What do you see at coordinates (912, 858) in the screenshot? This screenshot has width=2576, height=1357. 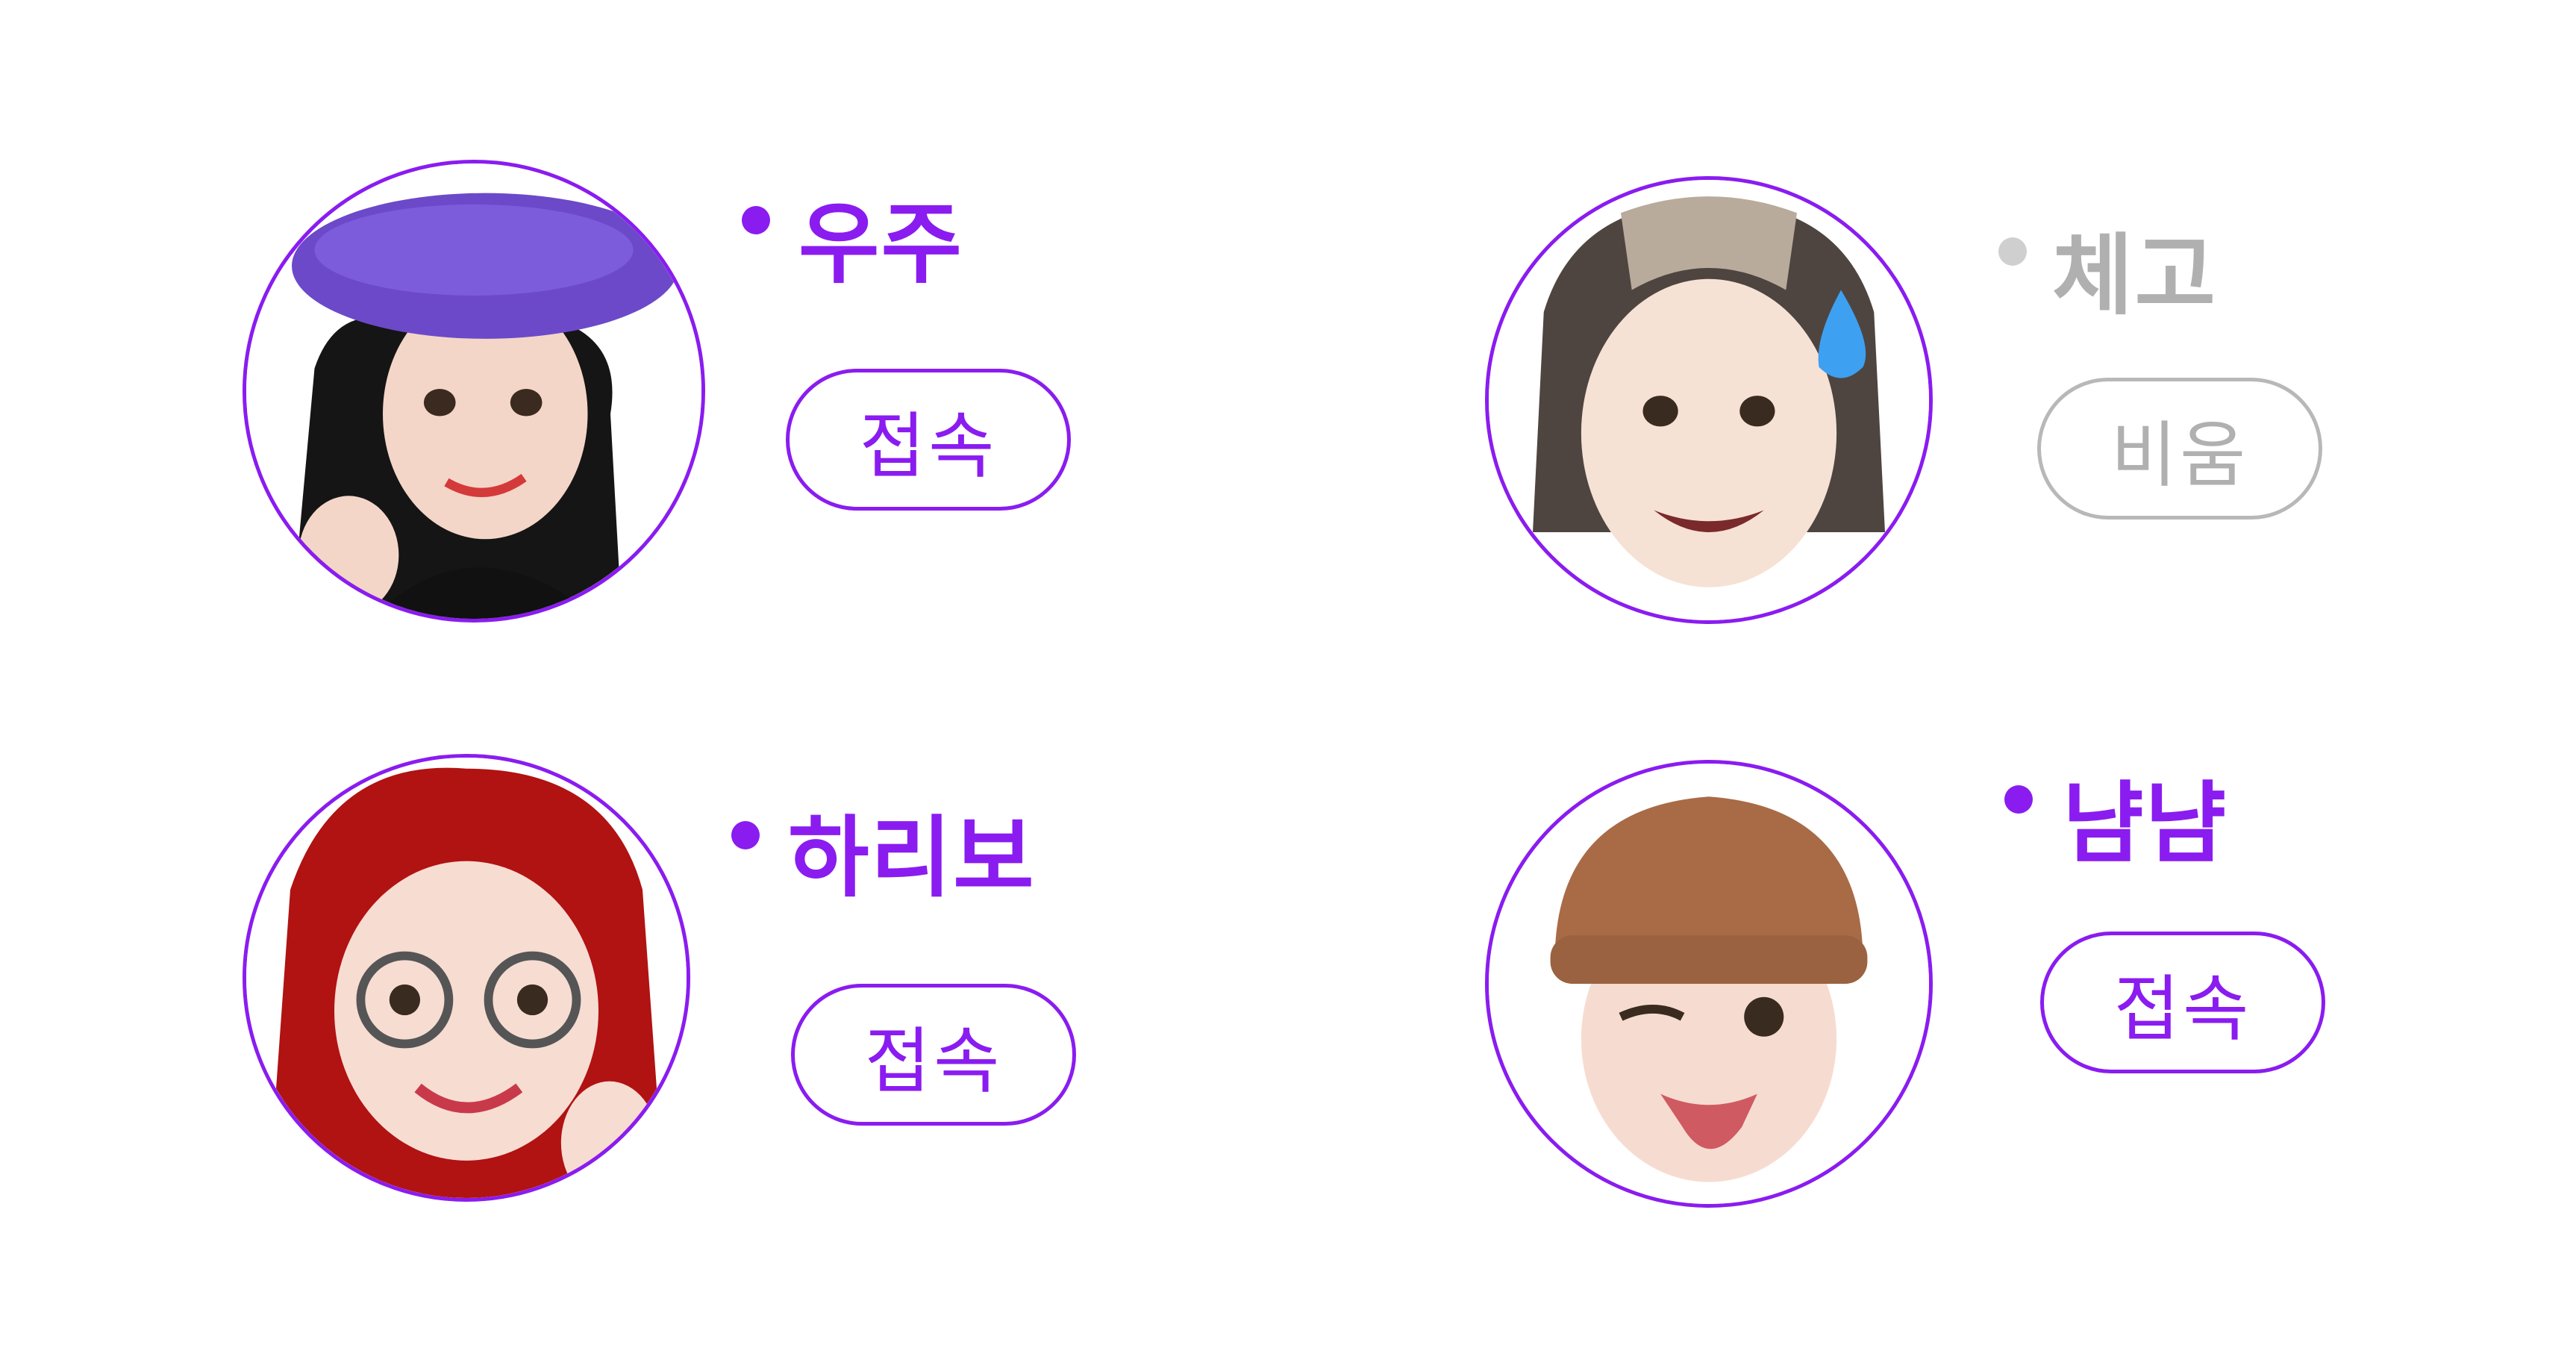 I see `user-name: 하리보` at bounding box center [912, 858].